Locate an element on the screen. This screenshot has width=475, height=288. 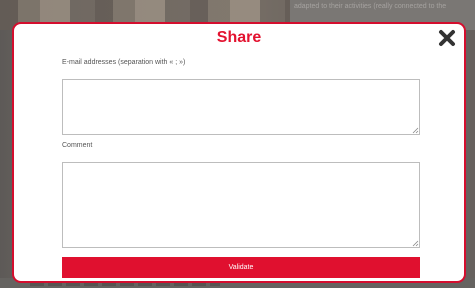
close-icon is located at coordinates (447, 38).